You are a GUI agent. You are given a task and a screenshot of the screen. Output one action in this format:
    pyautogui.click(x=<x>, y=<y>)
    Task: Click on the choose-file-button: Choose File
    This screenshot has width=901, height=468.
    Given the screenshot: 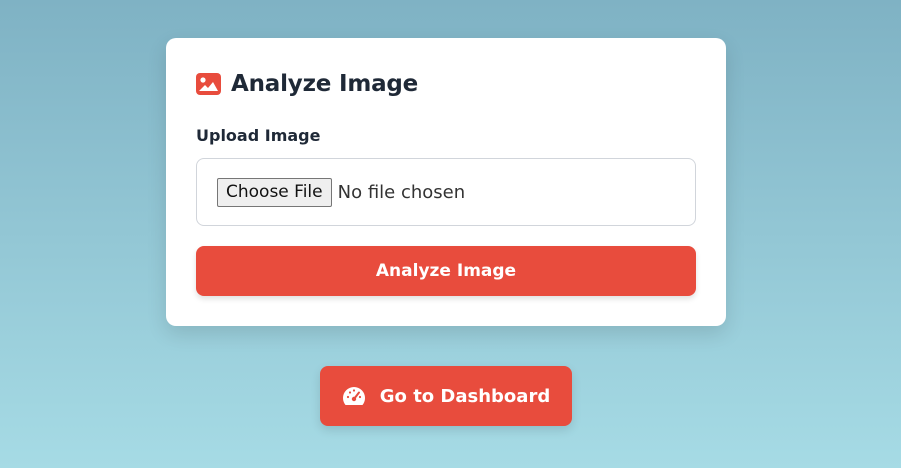 What is the action you would take?
    pyautogui.click(x=274, y=192)
    